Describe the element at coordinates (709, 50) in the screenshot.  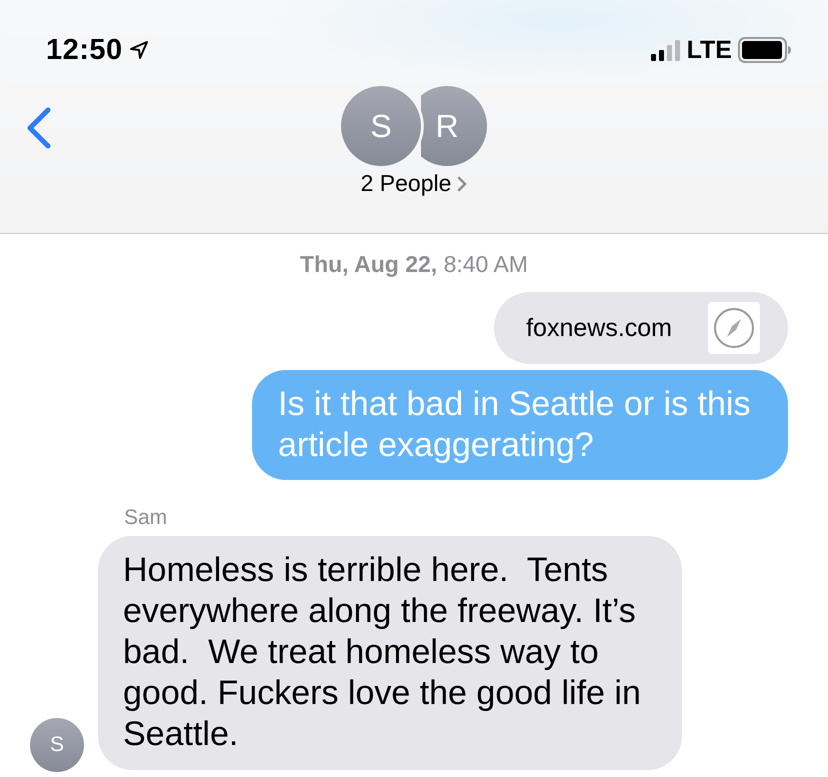
I see `network-type: LTE` at that location.